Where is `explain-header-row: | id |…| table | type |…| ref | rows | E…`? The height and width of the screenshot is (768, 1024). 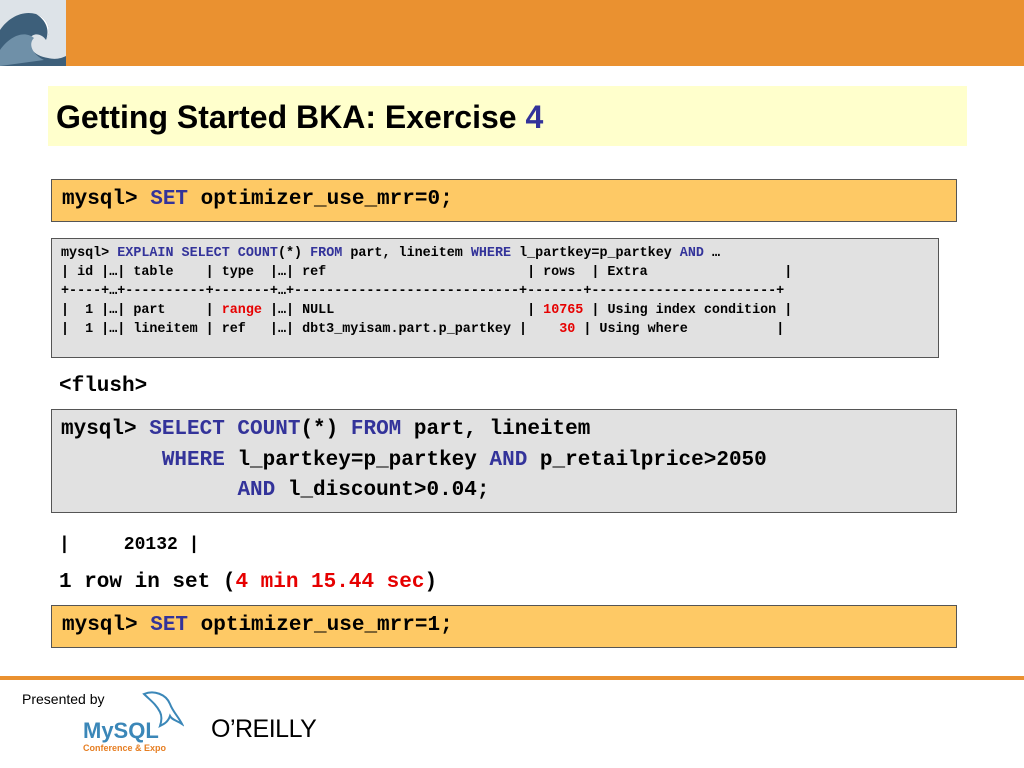
explain-header-row: | id |…| table | type |…| ref | rows | E… is located at coordinates (427, 272).